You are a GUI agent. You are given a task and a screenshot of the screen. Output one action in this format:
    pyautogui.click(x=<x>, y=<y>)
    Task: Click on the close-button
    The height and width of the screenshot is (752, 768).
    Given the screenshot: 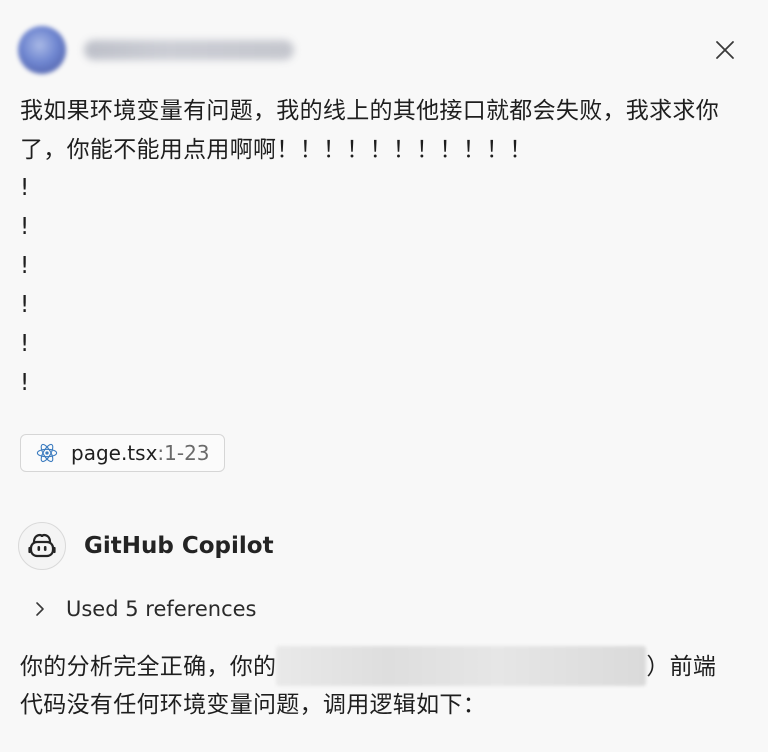 What is the action you would take?
    pyautogui.click(x=725, y=50)
    